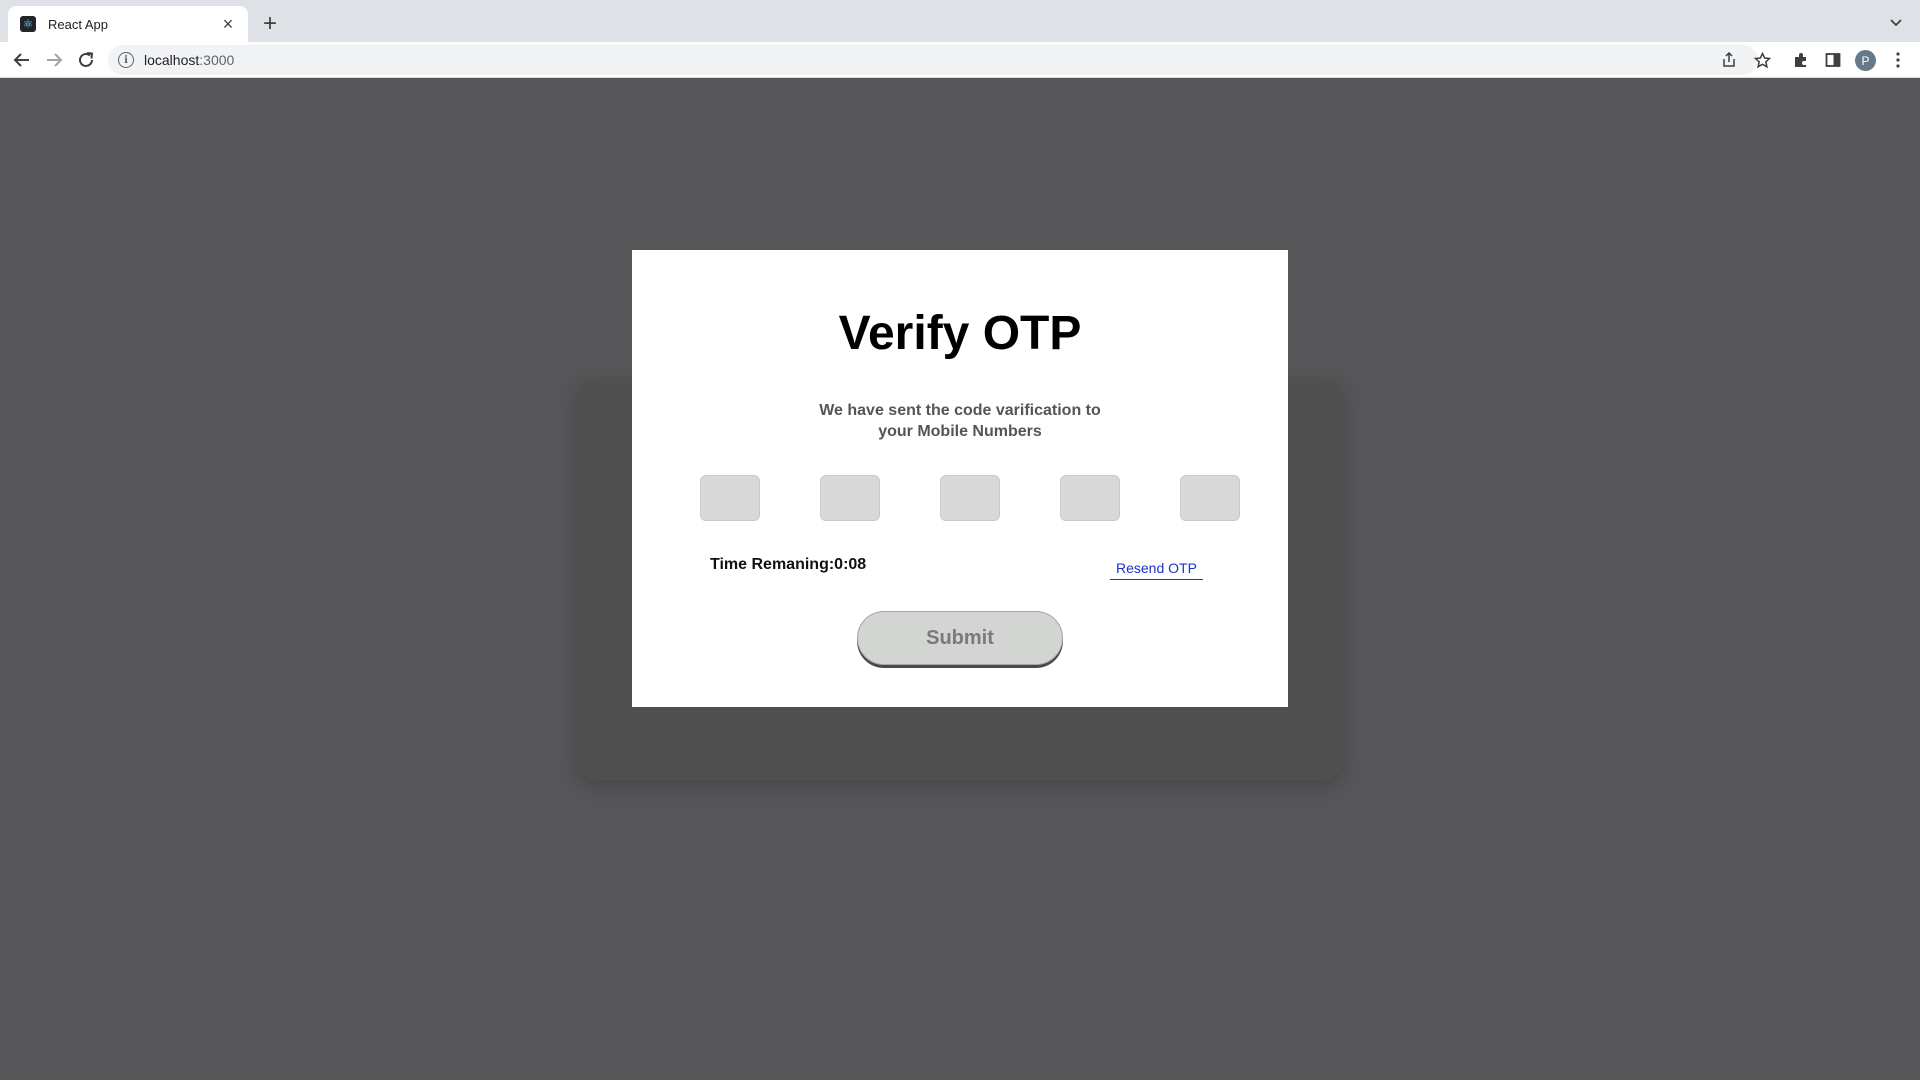 The width and height of the screenshot is (1920, 1080). Describe the element at coordinates (960, 638) in the screenshot. I see `submit-button: Submit` at that location.